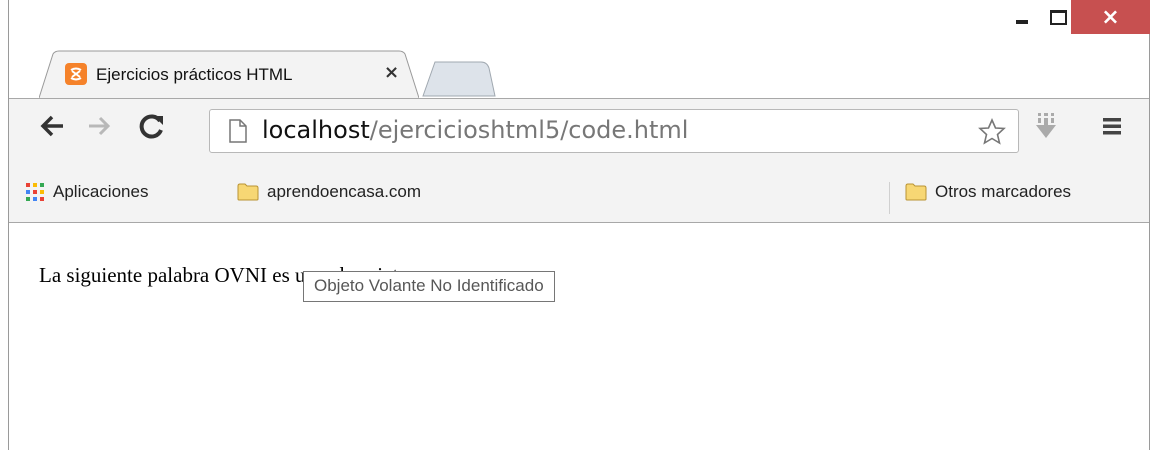  What do you see at coordinates (76, 74) in the screenshot?
I see `xampp-icon` at bounding box center [76, 74].